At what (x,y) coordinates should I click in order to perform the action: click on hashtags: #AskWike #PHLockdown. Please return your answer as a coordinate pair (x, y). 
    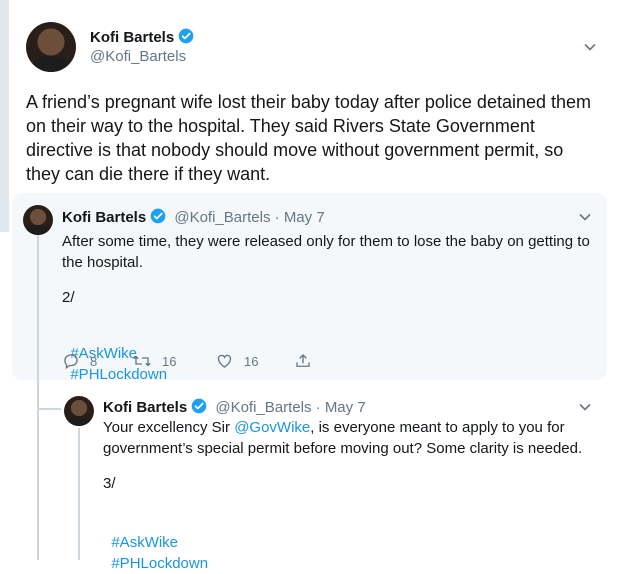
    Looking at the image, I should click on (155, 542).